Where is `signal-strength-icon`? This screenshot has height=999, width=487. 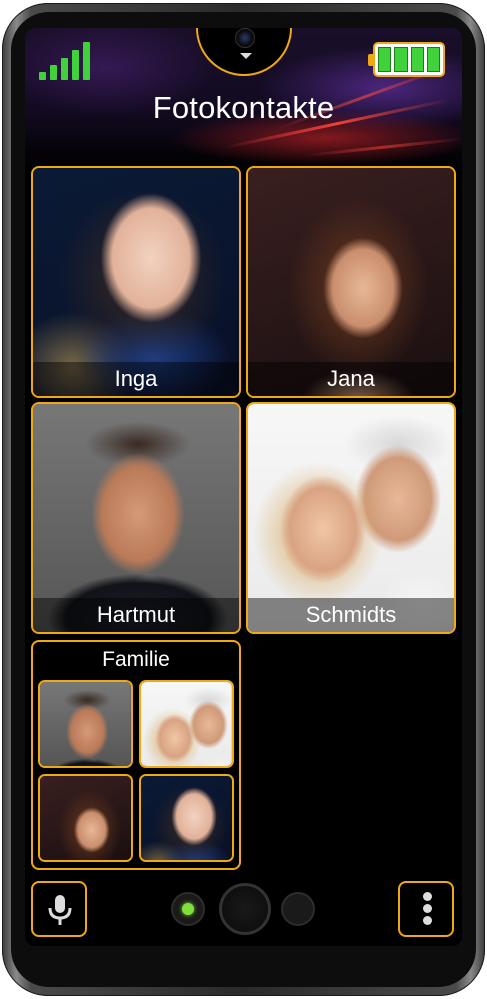 signal-strength-icon is located at coordinates (66, 60).